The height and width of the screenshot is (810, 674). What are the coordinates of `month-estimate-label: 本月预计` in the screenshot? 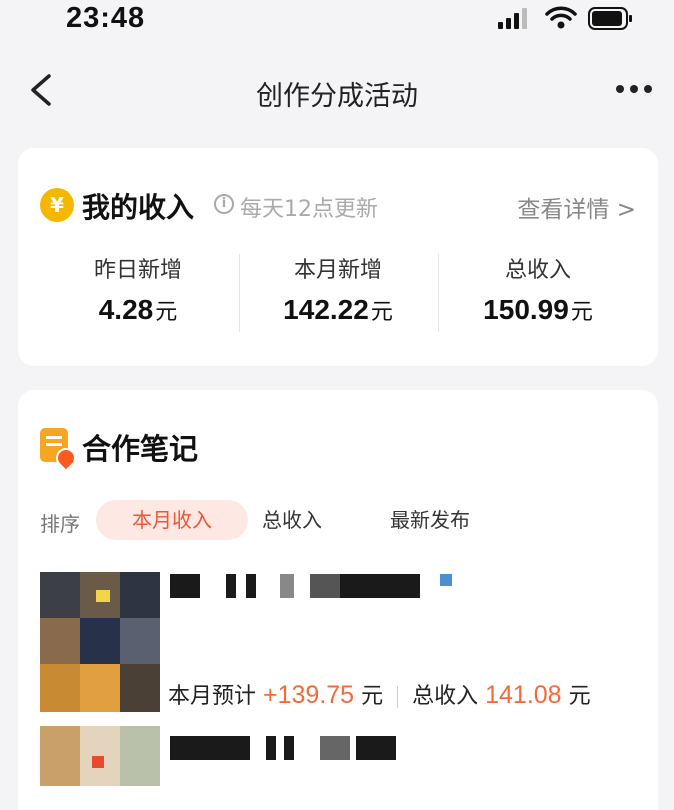 It's located at (212, 696).